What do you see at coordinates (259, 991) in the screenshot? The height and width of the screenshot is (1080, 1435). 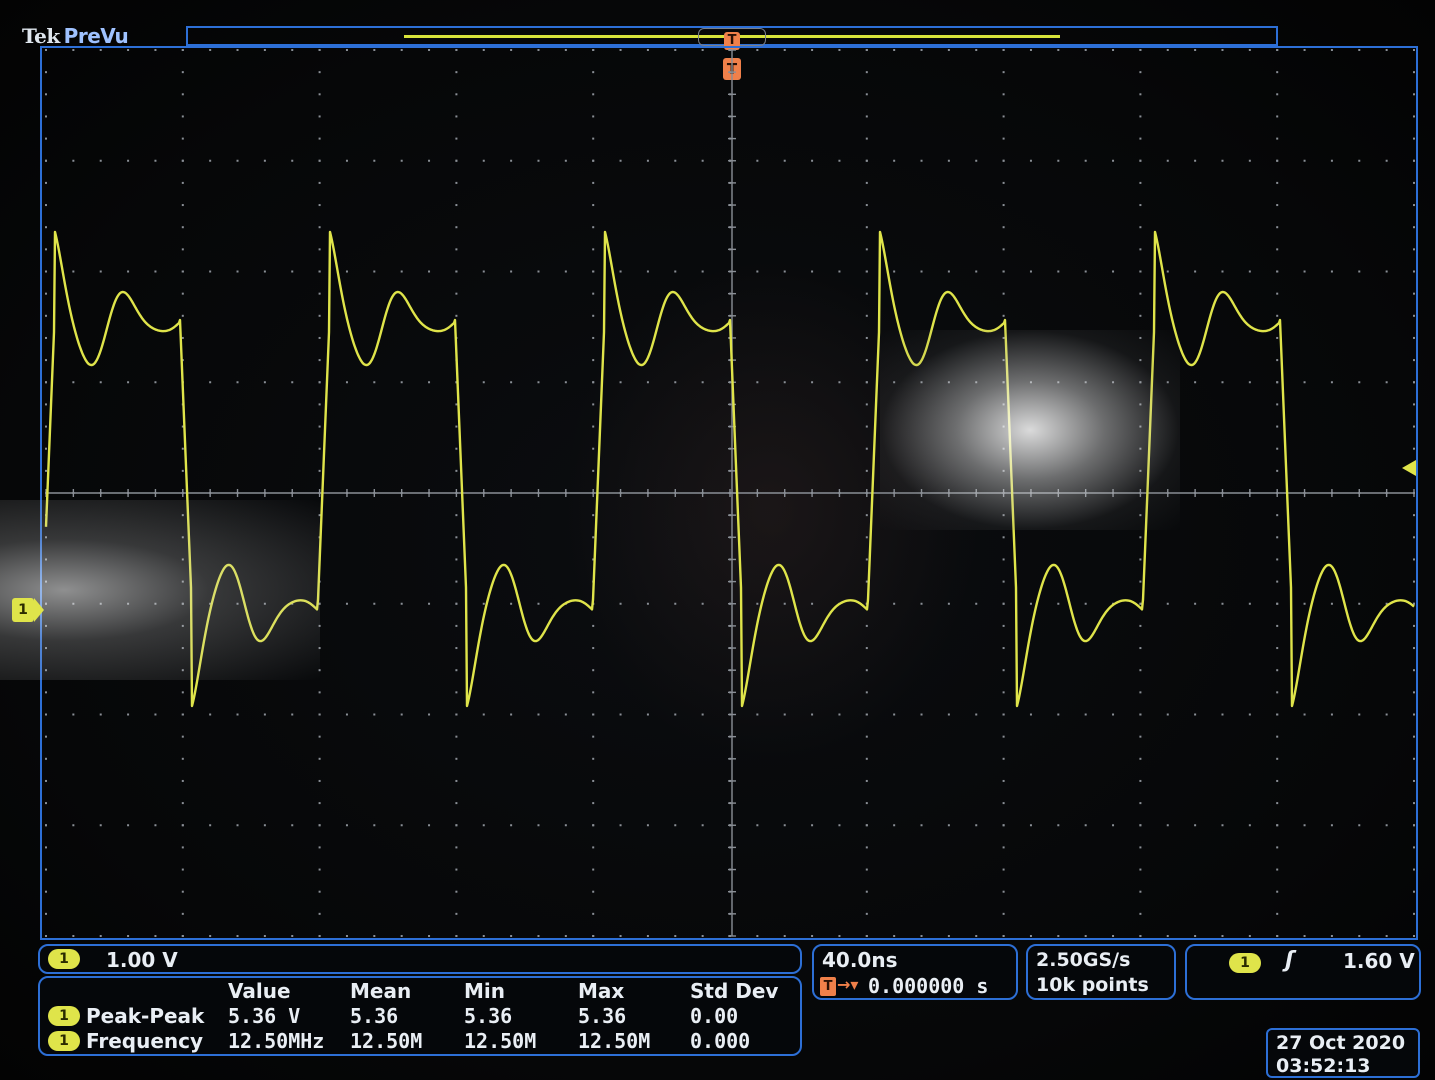 I see `measurements-header-value: Value` at bounding box center [259, 991].